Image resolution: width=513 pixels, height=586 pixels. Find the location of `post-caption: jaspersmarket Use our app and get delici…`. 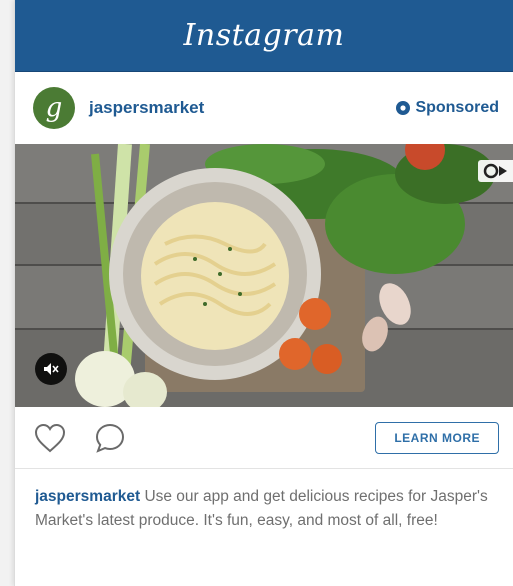

post-caption: jaspersmarket Use our app and get delici… is located at coordinates (264, 501).